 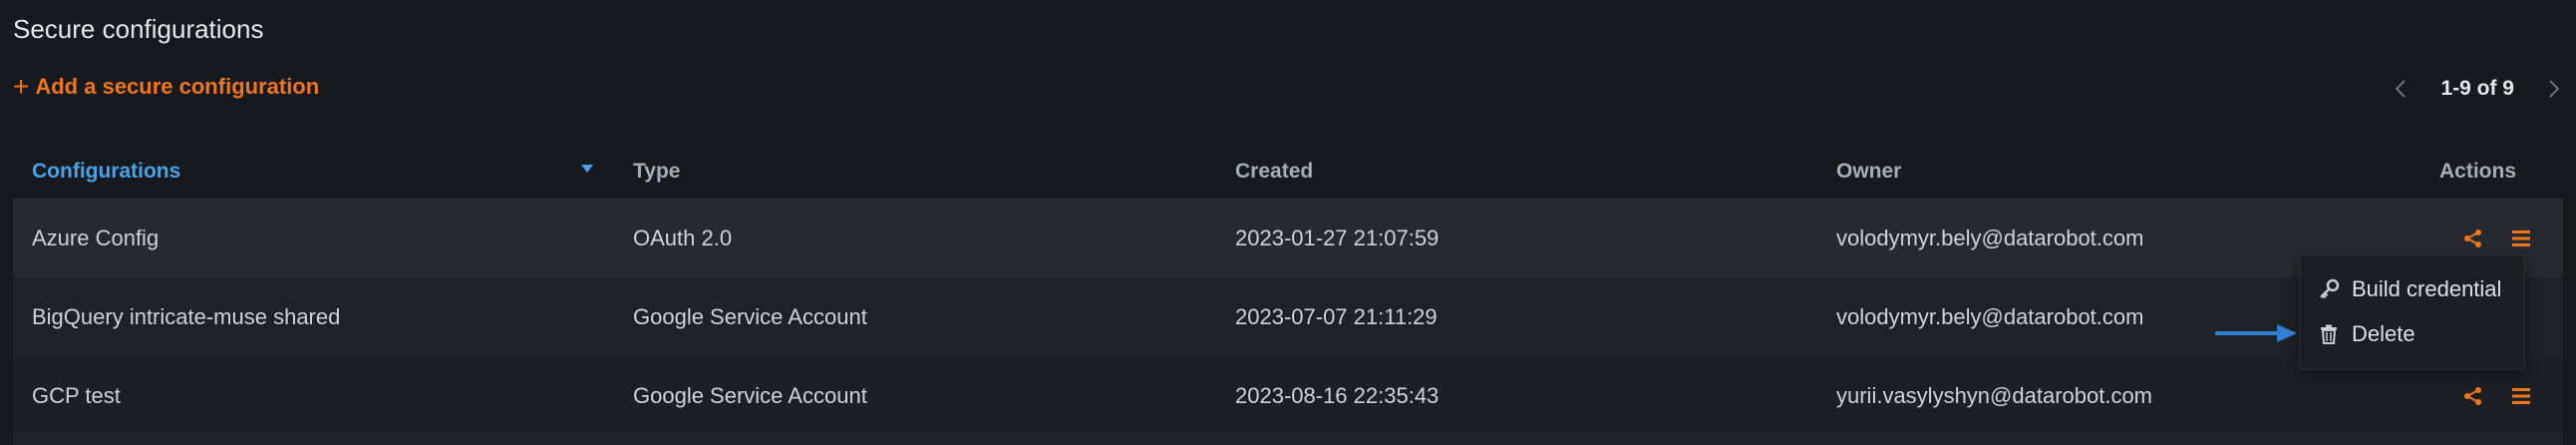 I want to click on column-header-configurations: Configurations, so click(x=106, y=172).